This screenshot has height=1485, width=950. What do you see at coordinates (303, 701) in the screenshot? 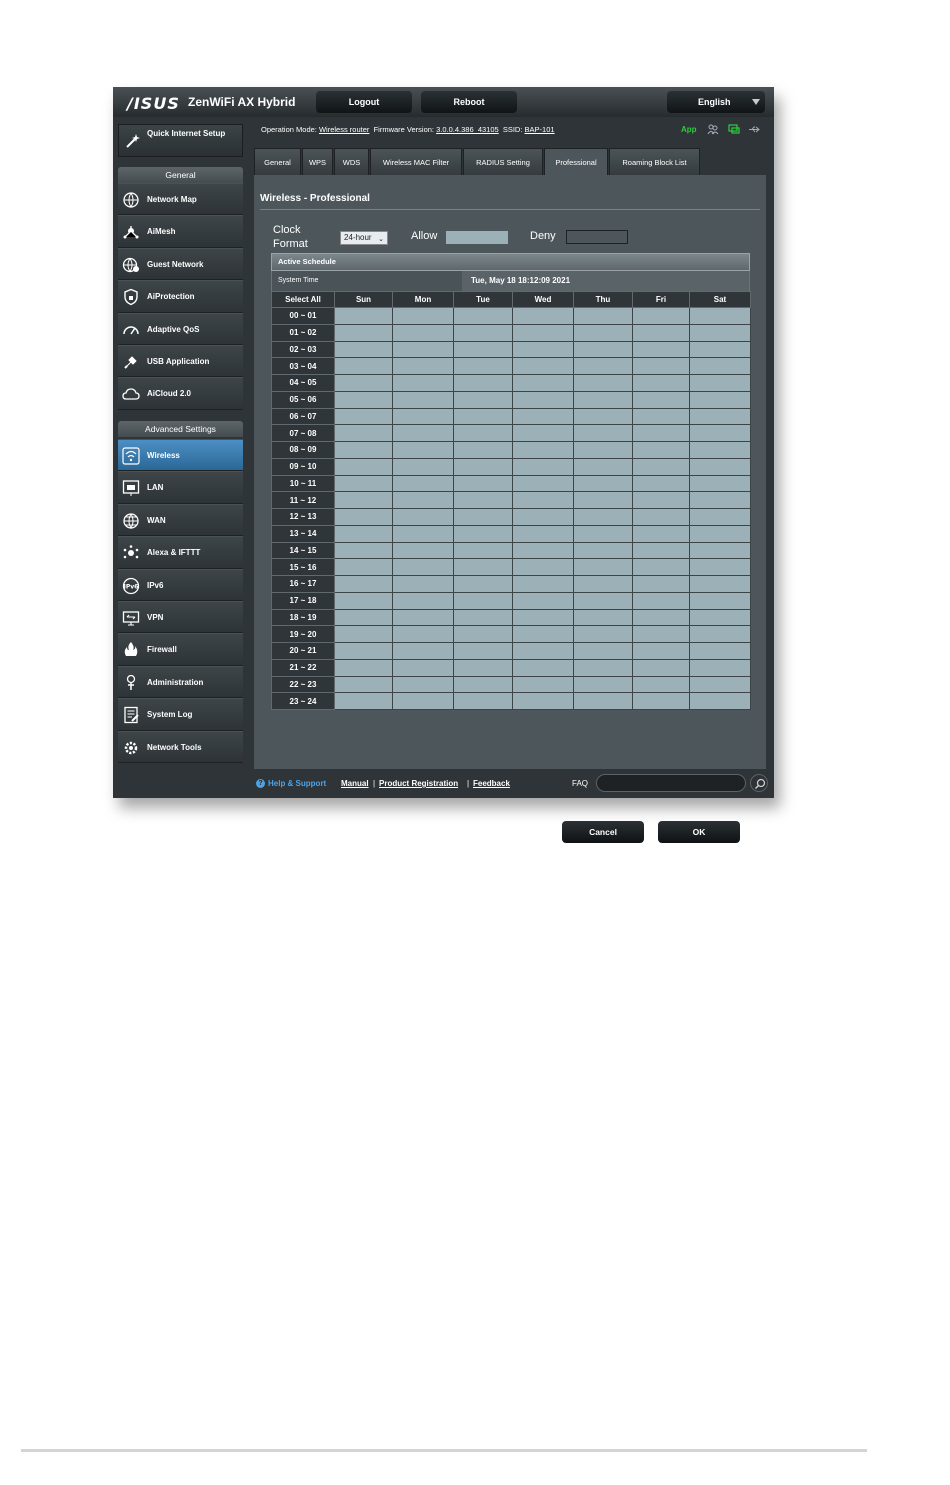
I see `hour-label: 23 ~ 24` at bounding box center [303, 701].